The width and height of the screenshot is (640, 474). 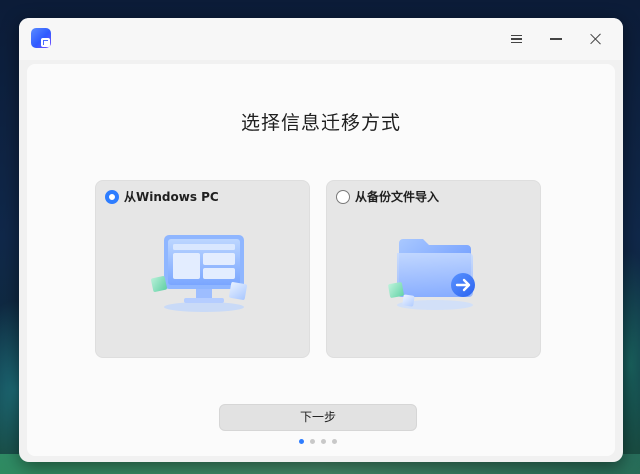 I want to click on close-icon, so click(x=596, y=39).